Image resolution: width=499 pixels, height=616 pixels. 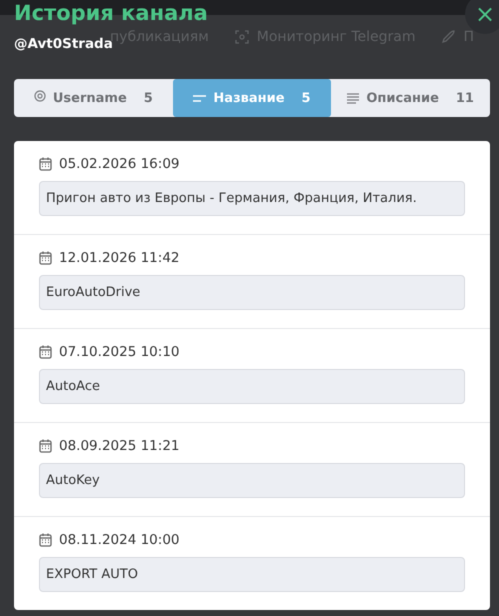 What do you see at coordinates (252, 386) in the screenshot?
I see `value-field: AutoAce` at bounding box center [252, 386].